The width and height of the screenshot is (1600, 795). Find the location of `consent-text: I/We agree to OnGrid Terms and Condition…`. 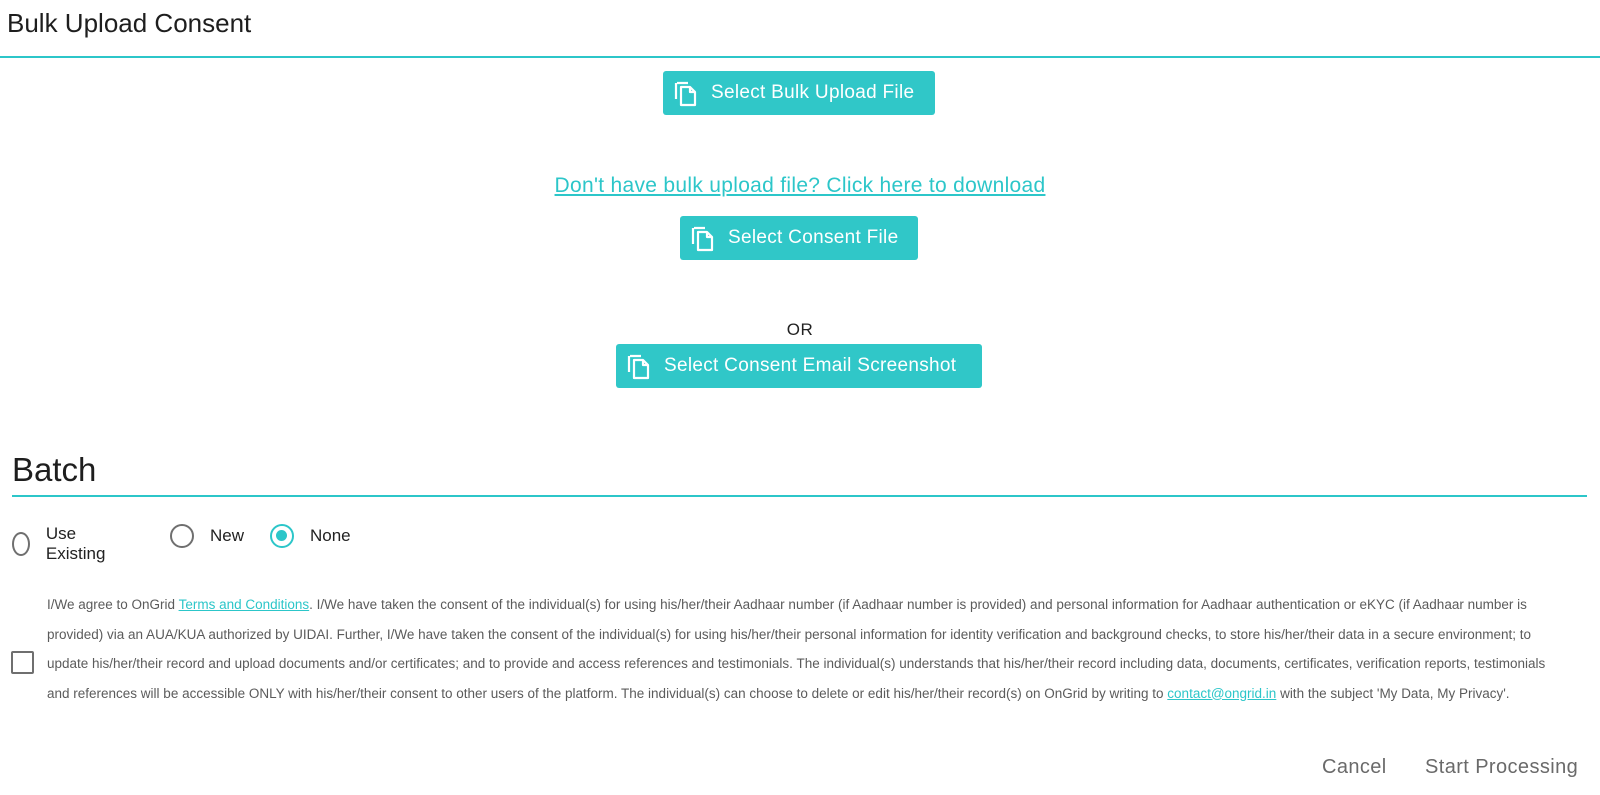

consent-text: I/We agree to OnGrid Terms and Condition… is located at coordinates (807, 649).